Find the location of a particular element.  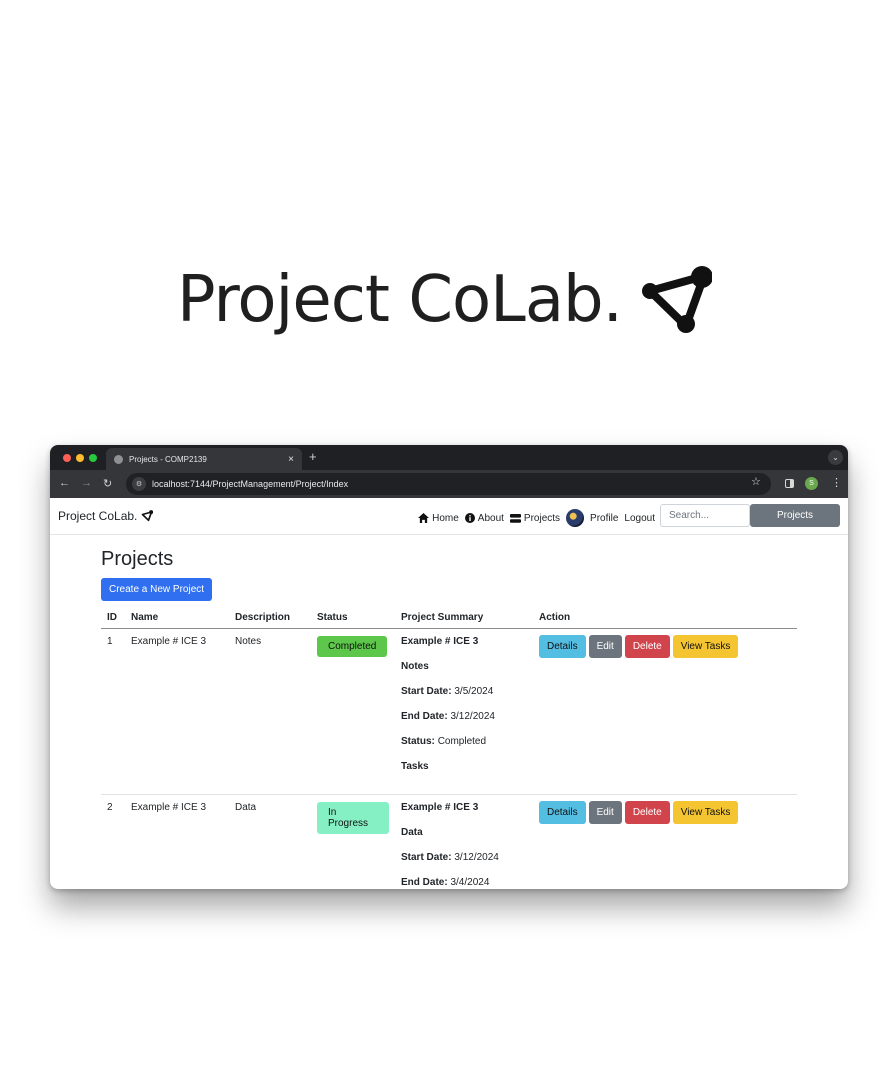

more-menu-icon: ⋮ is located at coordinates (836, 482).